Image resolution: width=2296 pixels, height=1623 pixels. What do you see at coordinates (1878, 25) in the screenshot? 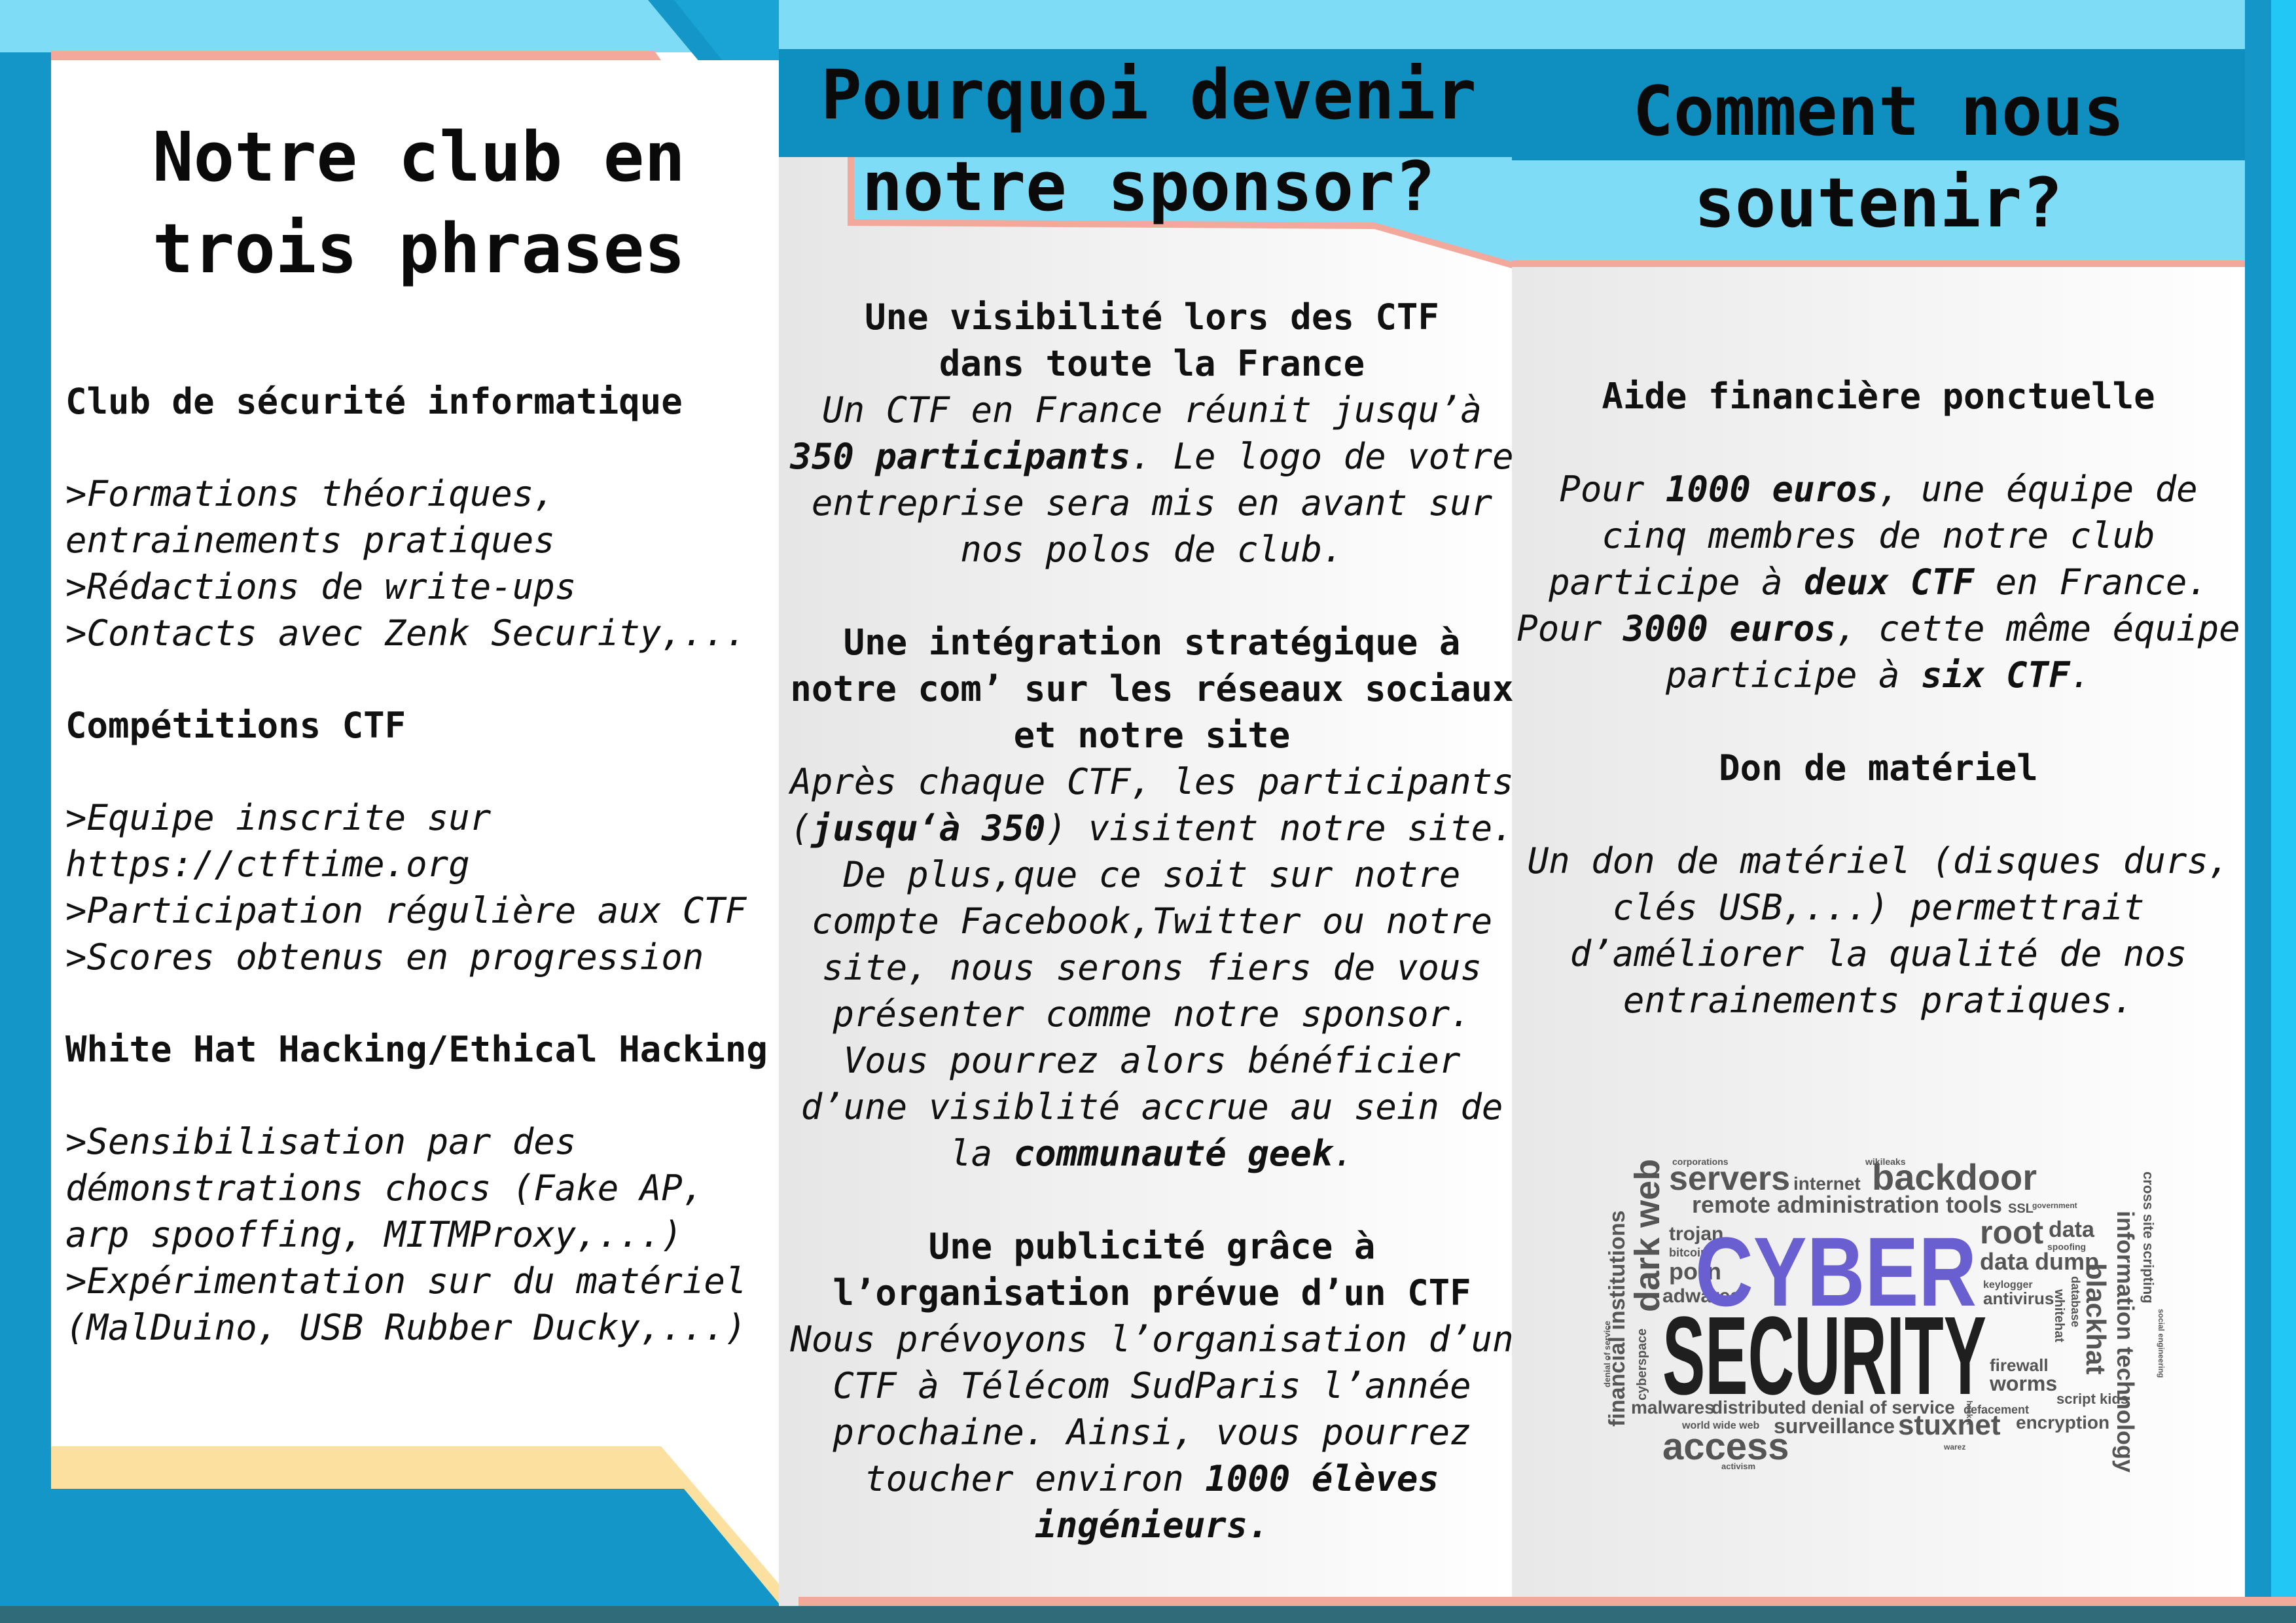
I see `right-top-light` at bounding box center [1878, 25].